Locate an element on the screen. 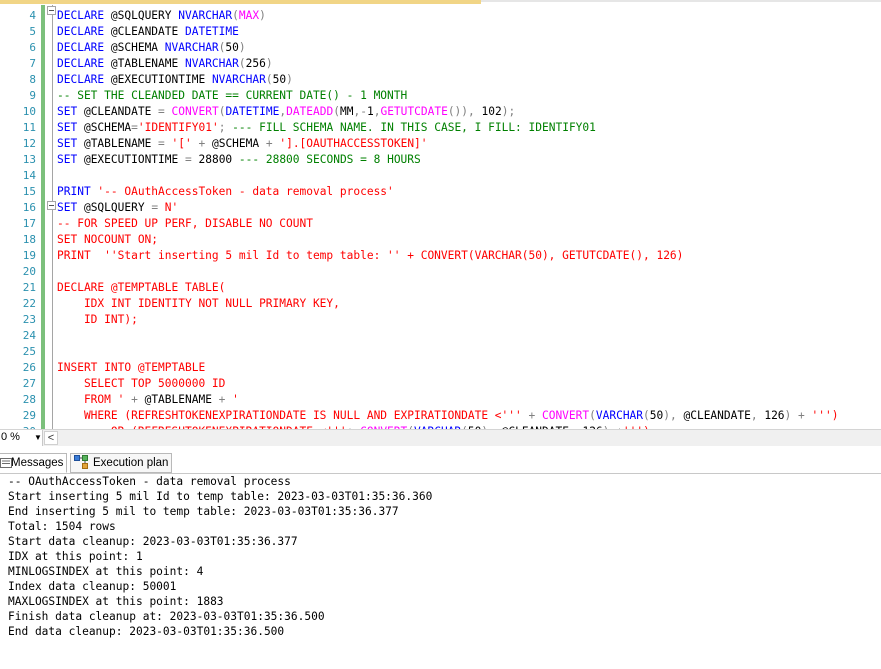 The width and height of the screenshot is (881, 669). message-line: IDX at this point: 1 is located at coordinates (75, 556).